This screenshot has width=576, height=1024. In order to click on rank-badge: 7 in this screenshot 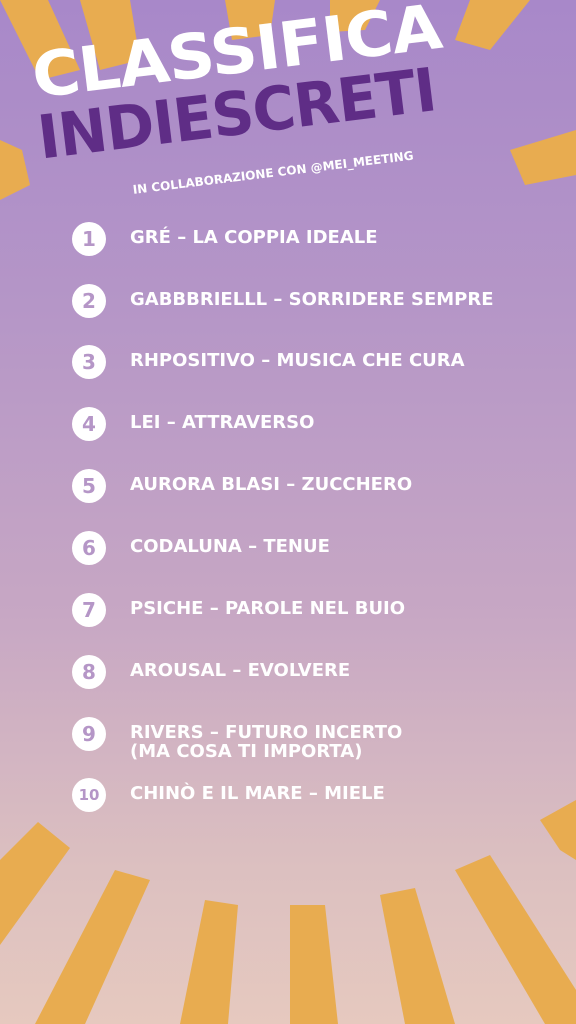, I will do `click(89, 610)`.